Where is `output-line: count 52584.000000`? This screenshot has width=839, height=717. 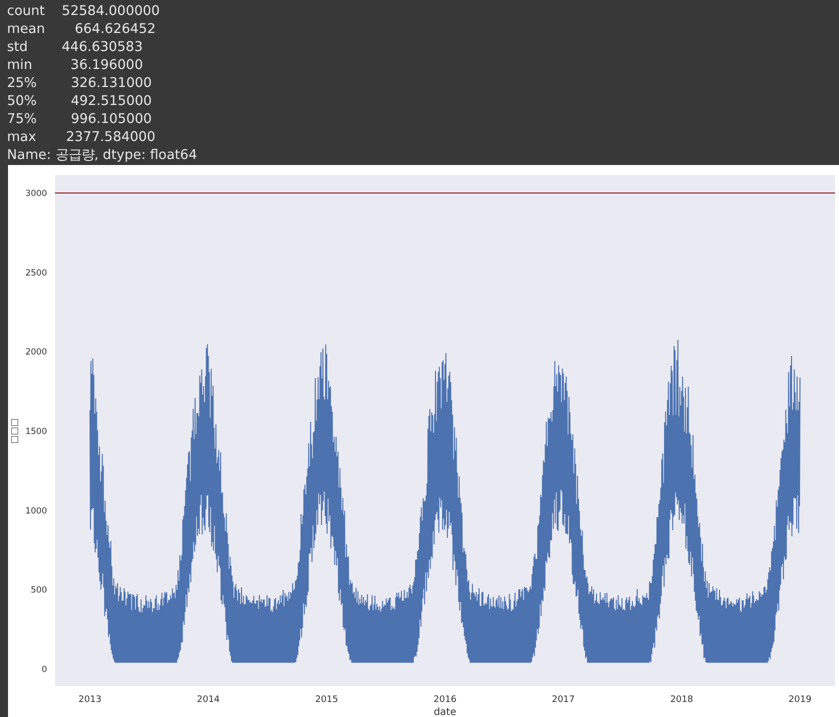
output-line: count 52584.000000 is located at coordinates (83, 12).